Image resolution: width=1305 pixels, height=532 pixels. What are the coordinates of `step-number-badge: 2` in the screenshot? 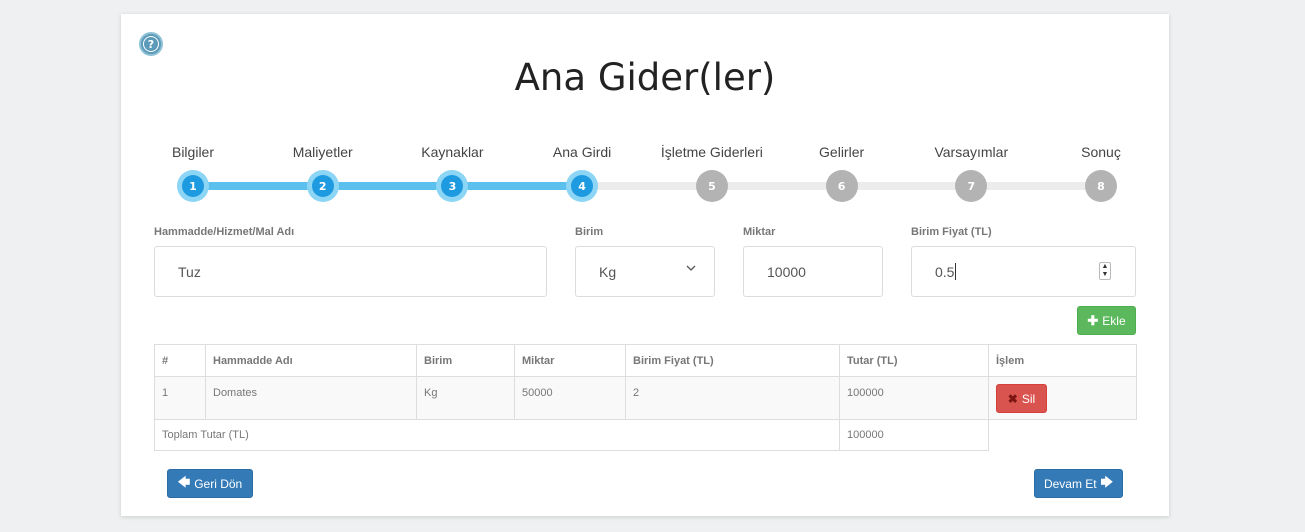 It's located at (322, 186).